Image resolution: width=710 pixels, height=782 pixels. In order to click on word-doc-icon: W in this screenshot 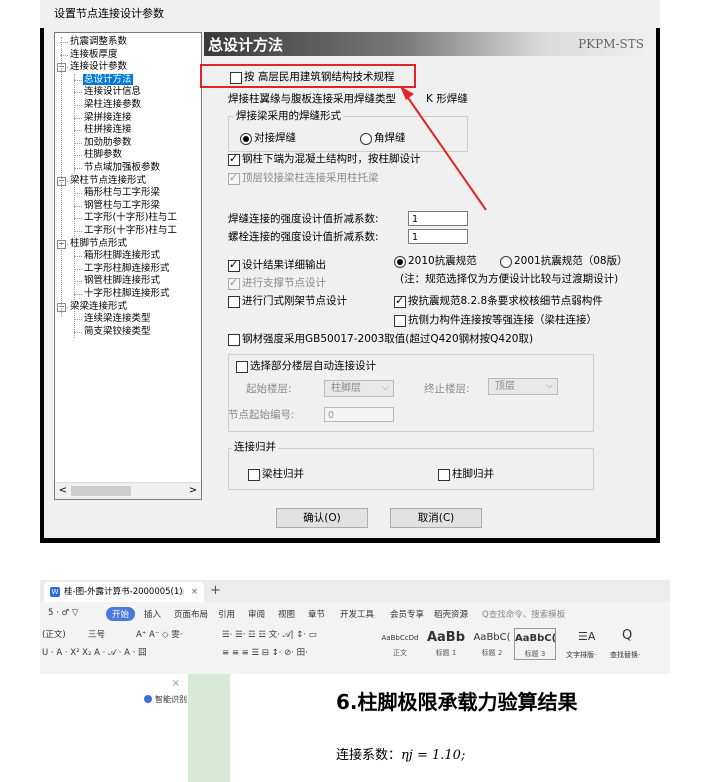, I will do `click(55, 592)`.